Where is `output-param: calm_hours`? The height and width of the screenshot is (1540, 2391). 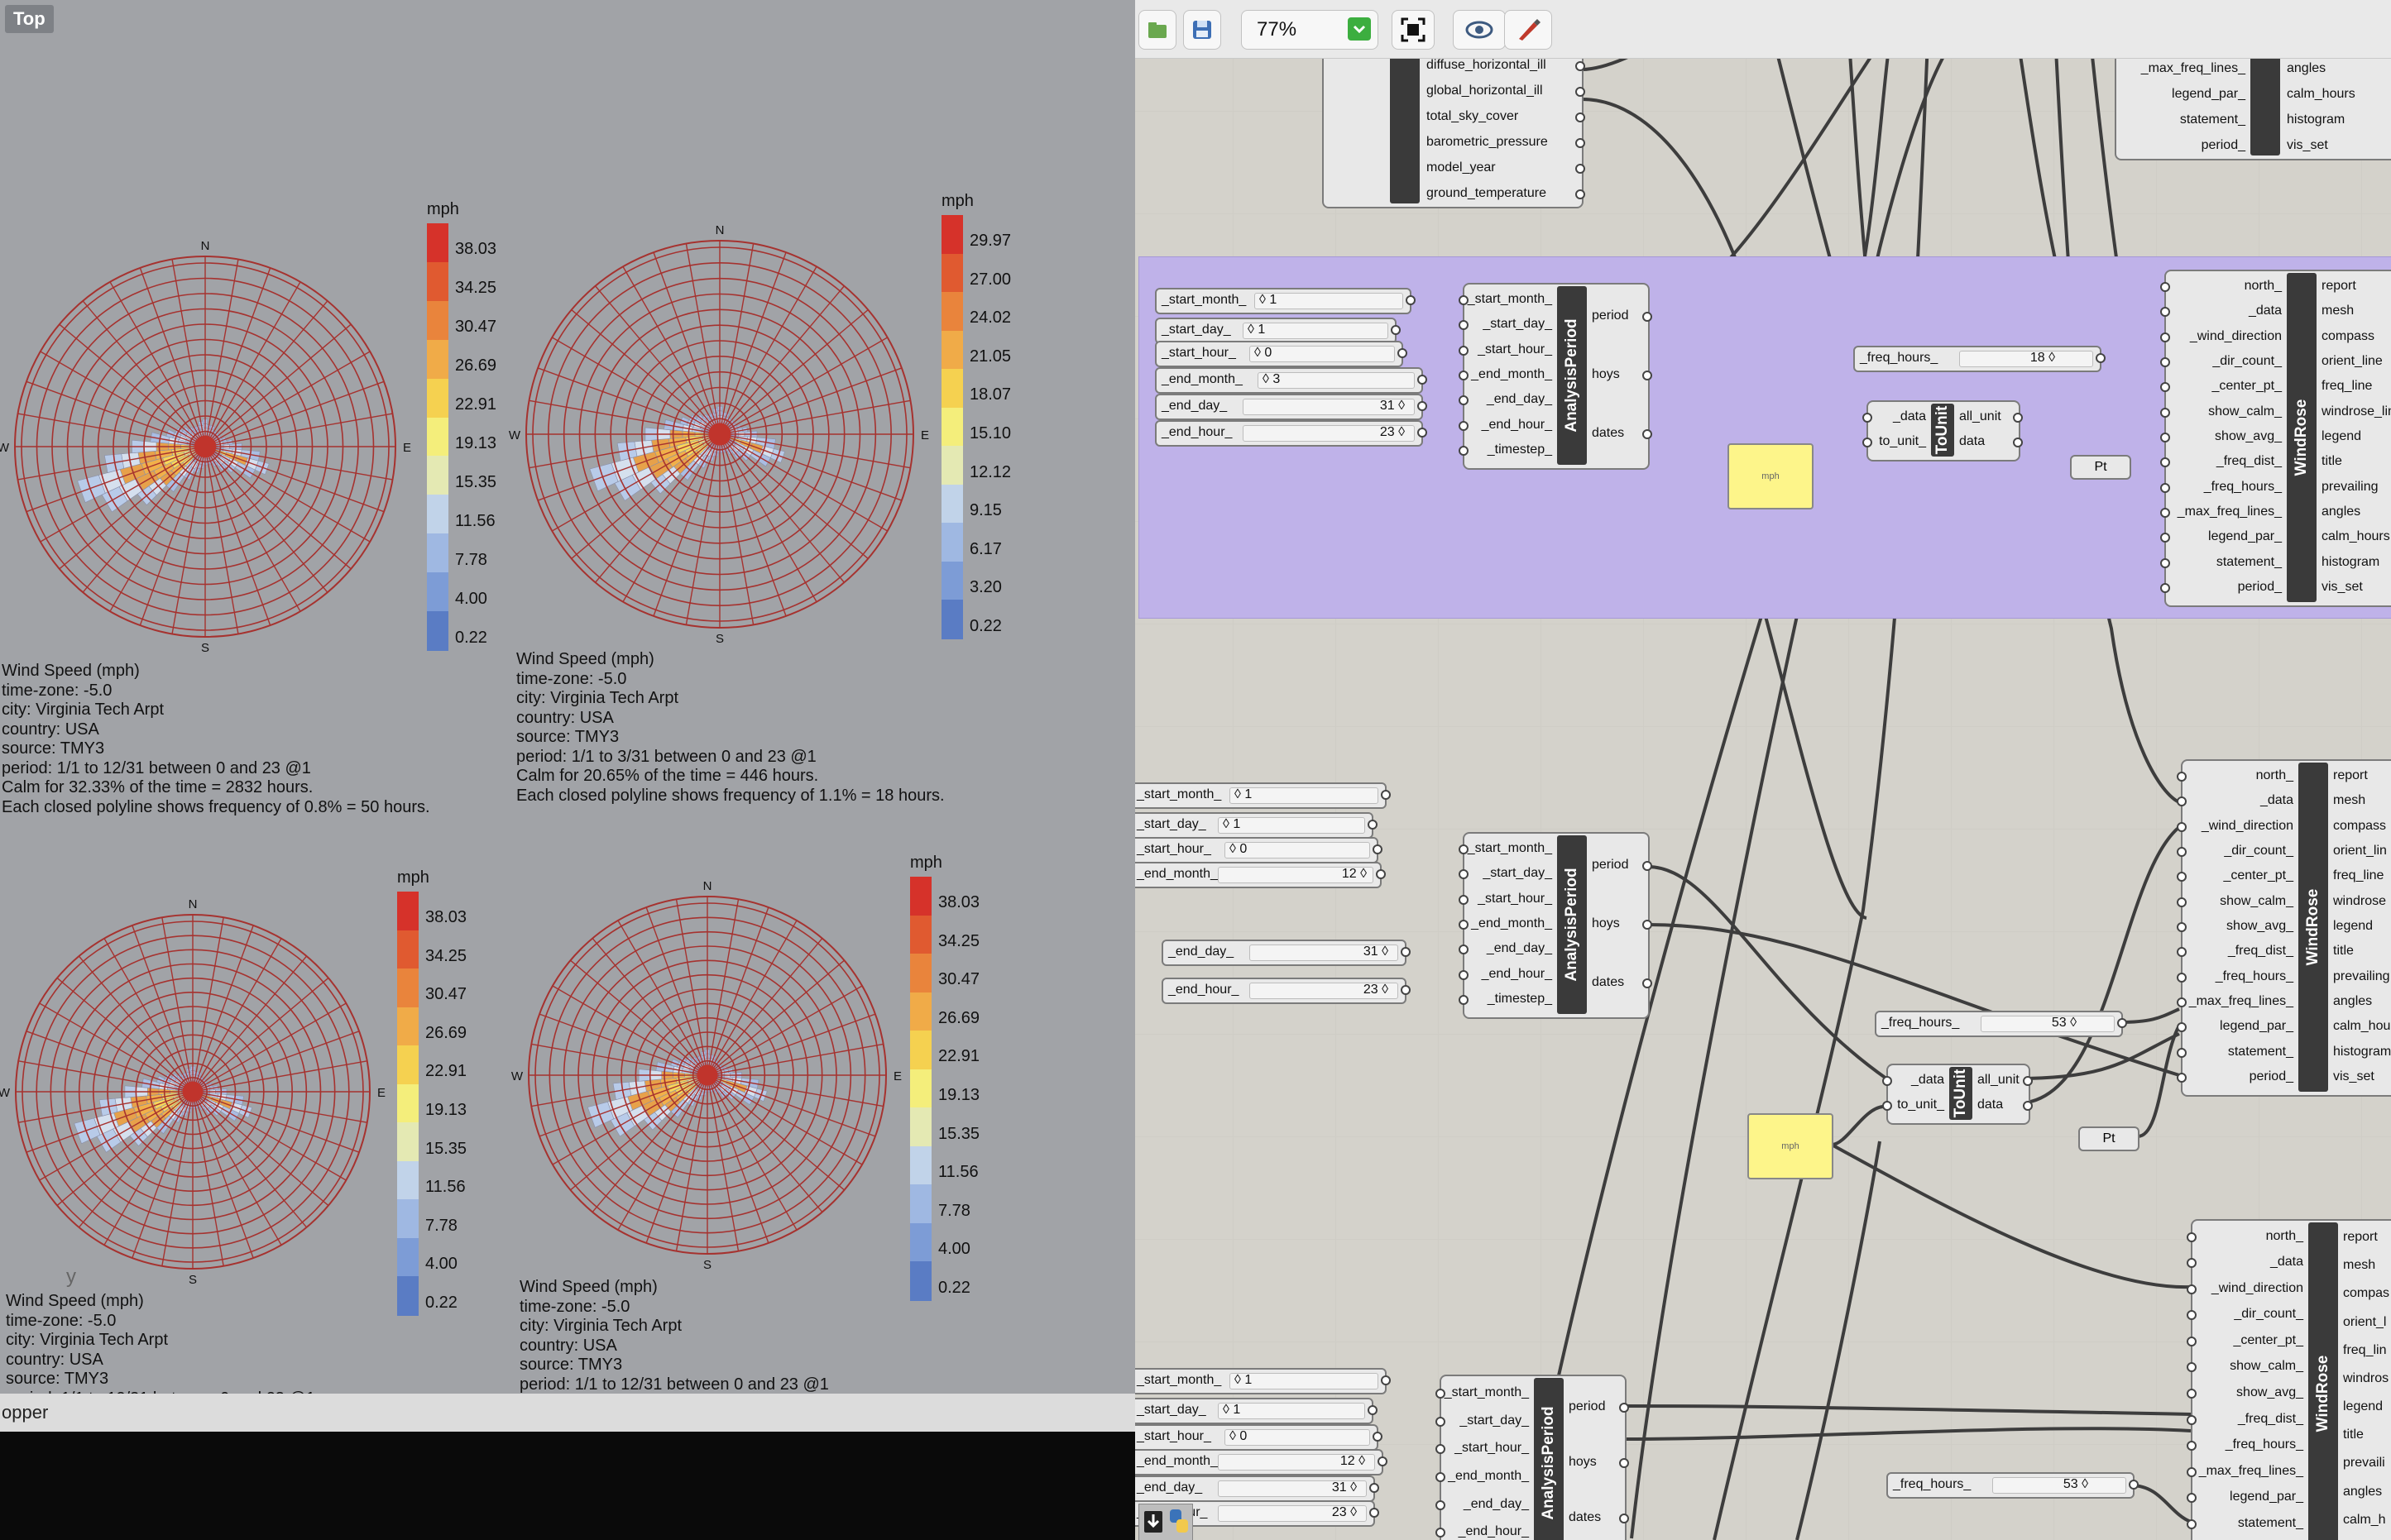 output-param: calm_hours is located at coordinates (2321, 94).